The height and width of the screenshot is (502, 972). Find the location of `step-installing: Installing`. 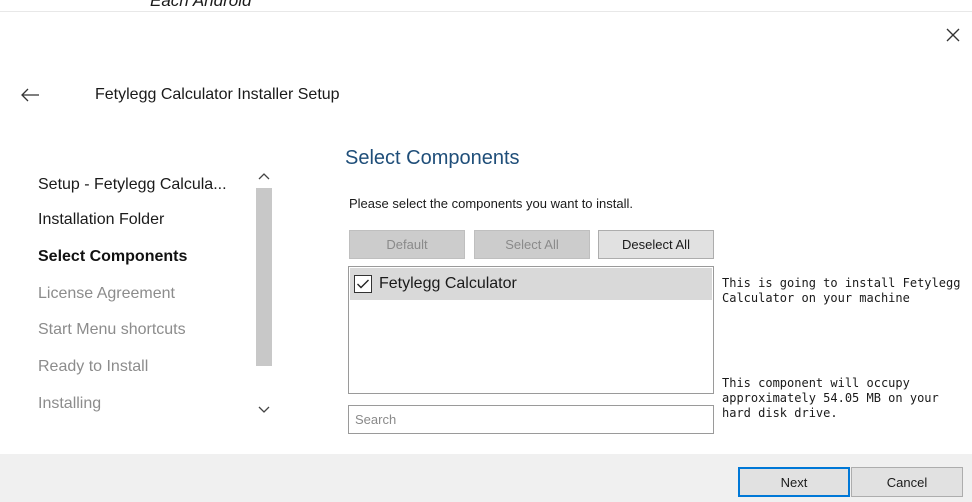

step-installing: Installing is located at coordinates (70, 403).